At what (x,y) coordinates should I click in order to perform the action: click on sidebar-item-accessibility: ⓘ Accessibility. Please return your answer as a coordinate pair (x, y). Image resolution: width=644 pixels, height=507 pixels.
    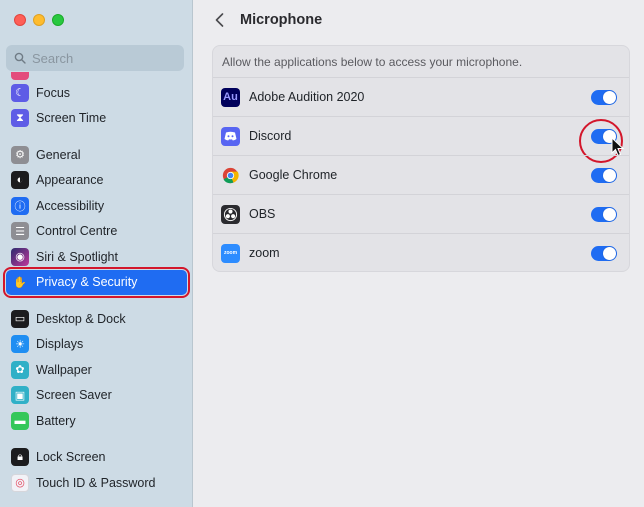
    Looking at the image, I should click on (96, 206).